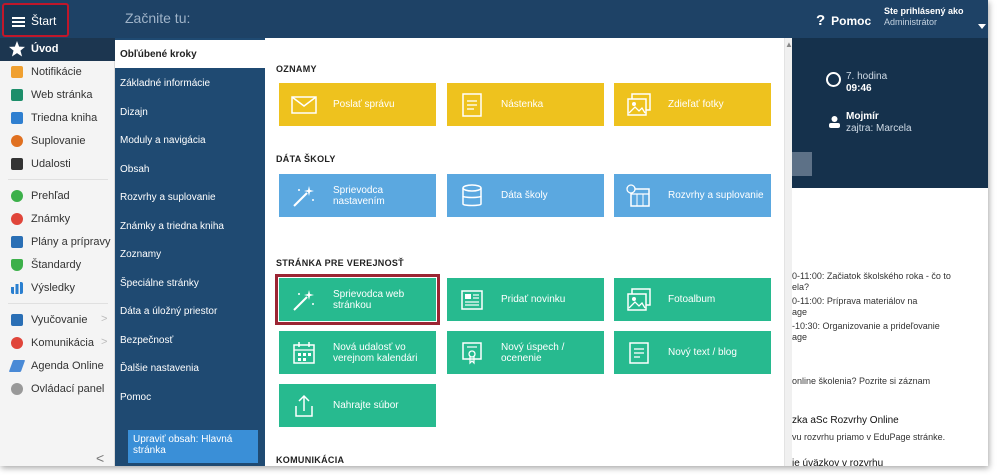 The width and height of the screenshot is (999, 475). Describe the element at coordinates (982, 26) in the screenshot. I see `caret-down-icon` at that location.